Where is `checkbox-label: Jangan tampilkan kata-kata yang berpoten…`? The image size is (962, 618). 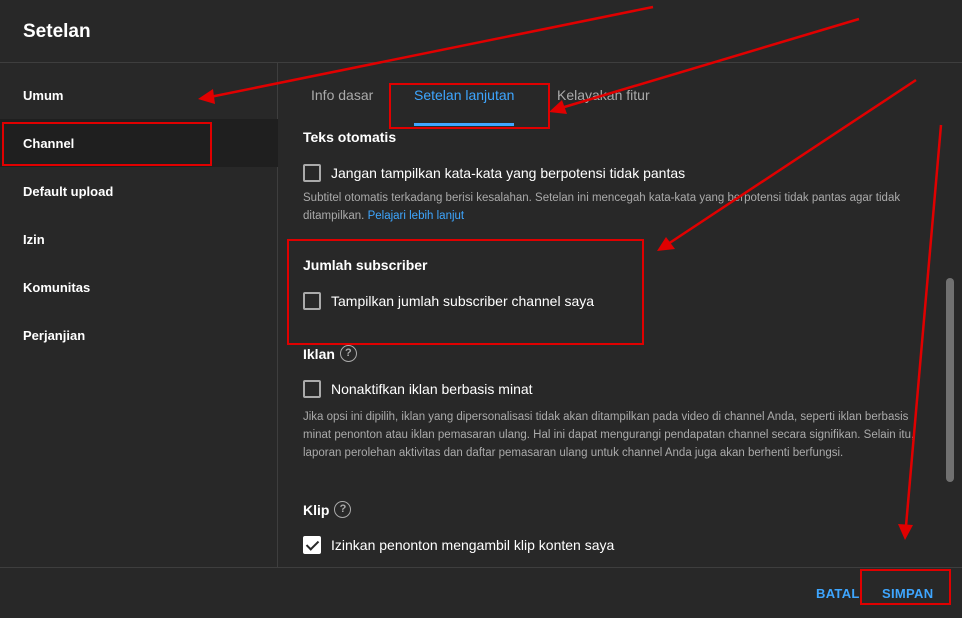 checkbox-label: Jangan tampilkan kata-kata yang berpoten… is located at coordinates (508, 173).